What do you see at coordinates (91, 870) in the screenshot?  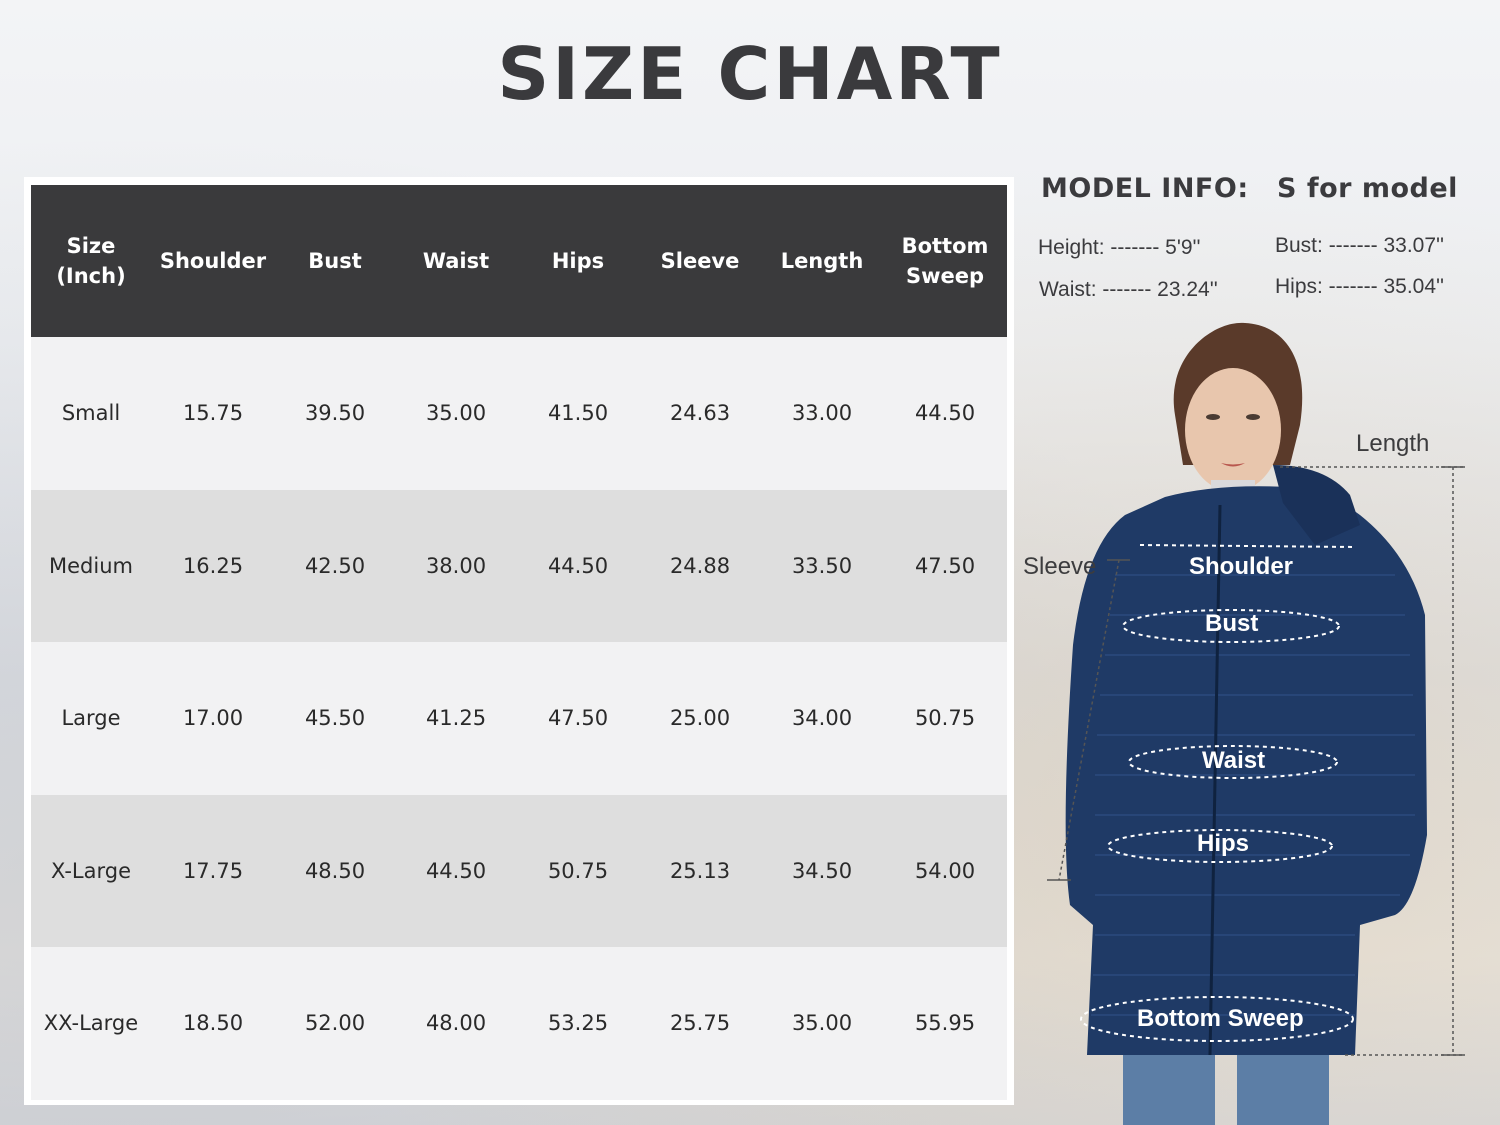 I see `size-cell: X-Large` at bounding box center [91, 870].